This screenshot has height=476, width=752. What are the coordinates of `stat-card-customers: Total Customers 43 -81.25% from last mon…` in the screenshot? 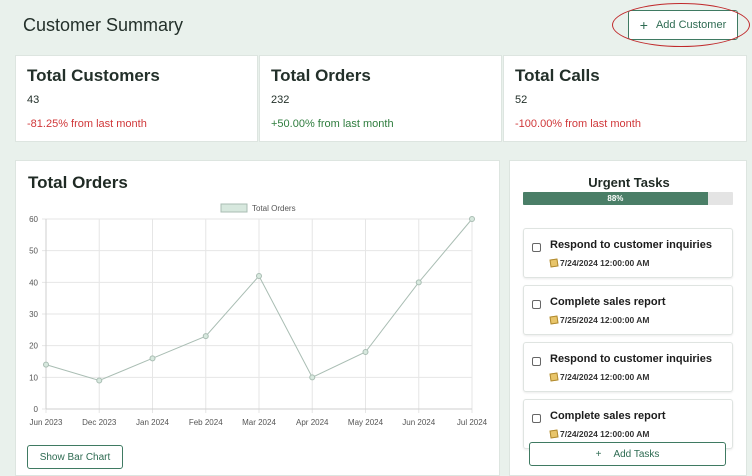 It's located at (136, 98).